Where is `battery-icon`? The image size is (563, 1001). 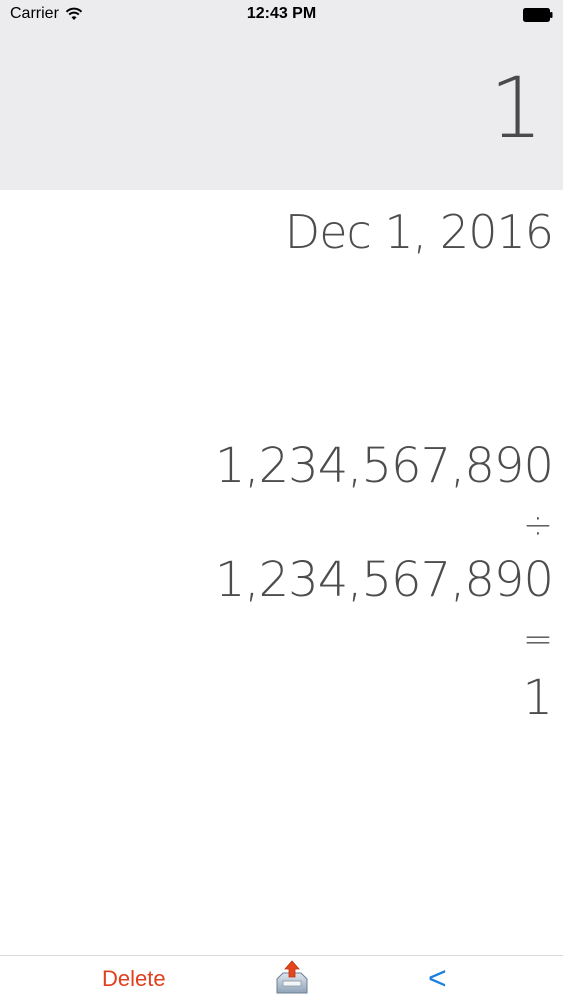
battery-icon is located at coordinates (538, 15).